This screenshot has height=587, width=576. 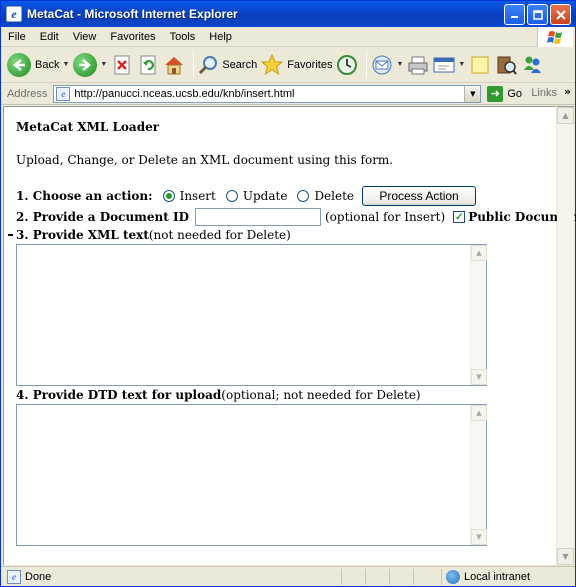 I want to click on go-button: ➜ Go, so click(x=505, y=93).